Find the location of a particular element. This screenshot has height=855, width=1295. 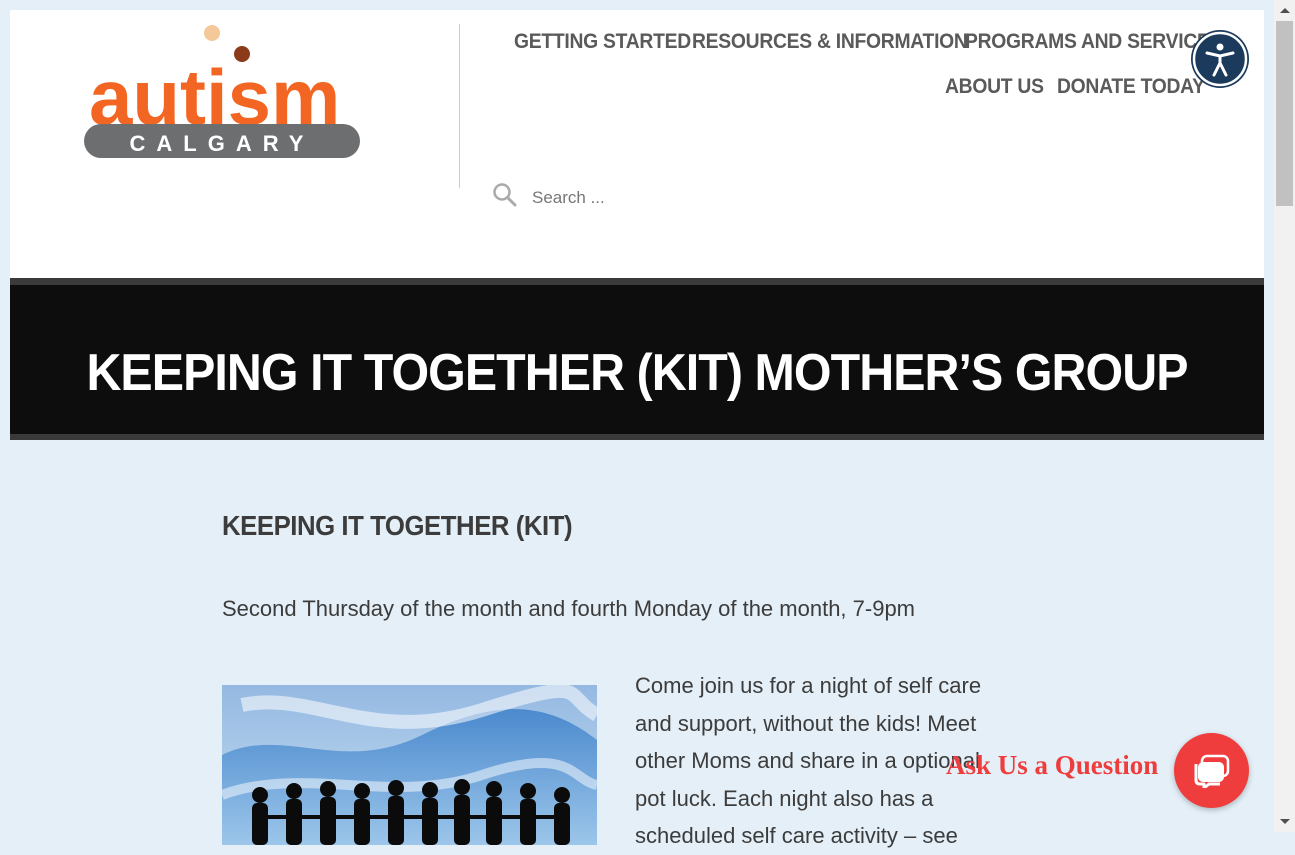

nav-programs-services: PROGRAMS AND SERVICES is located at coordinates (1094, 42).